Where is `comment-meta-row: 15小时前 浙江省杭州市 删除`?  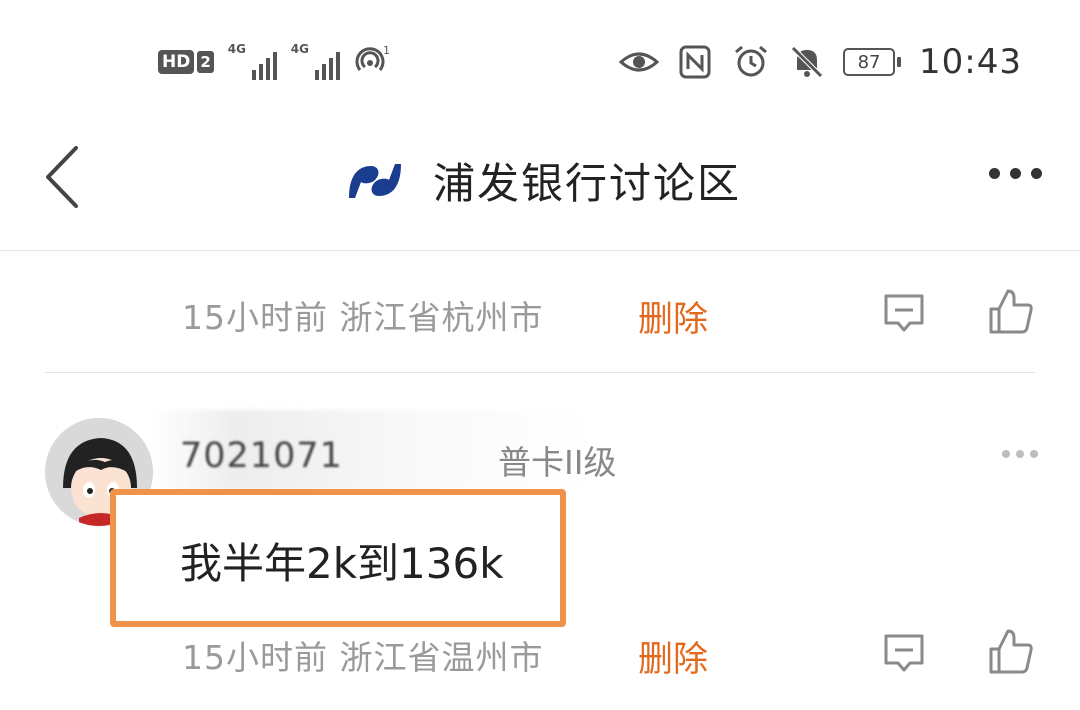
comment-meta-row: 15小时前 浙江省杭州市 删除 is located at coordinates (540, 315).